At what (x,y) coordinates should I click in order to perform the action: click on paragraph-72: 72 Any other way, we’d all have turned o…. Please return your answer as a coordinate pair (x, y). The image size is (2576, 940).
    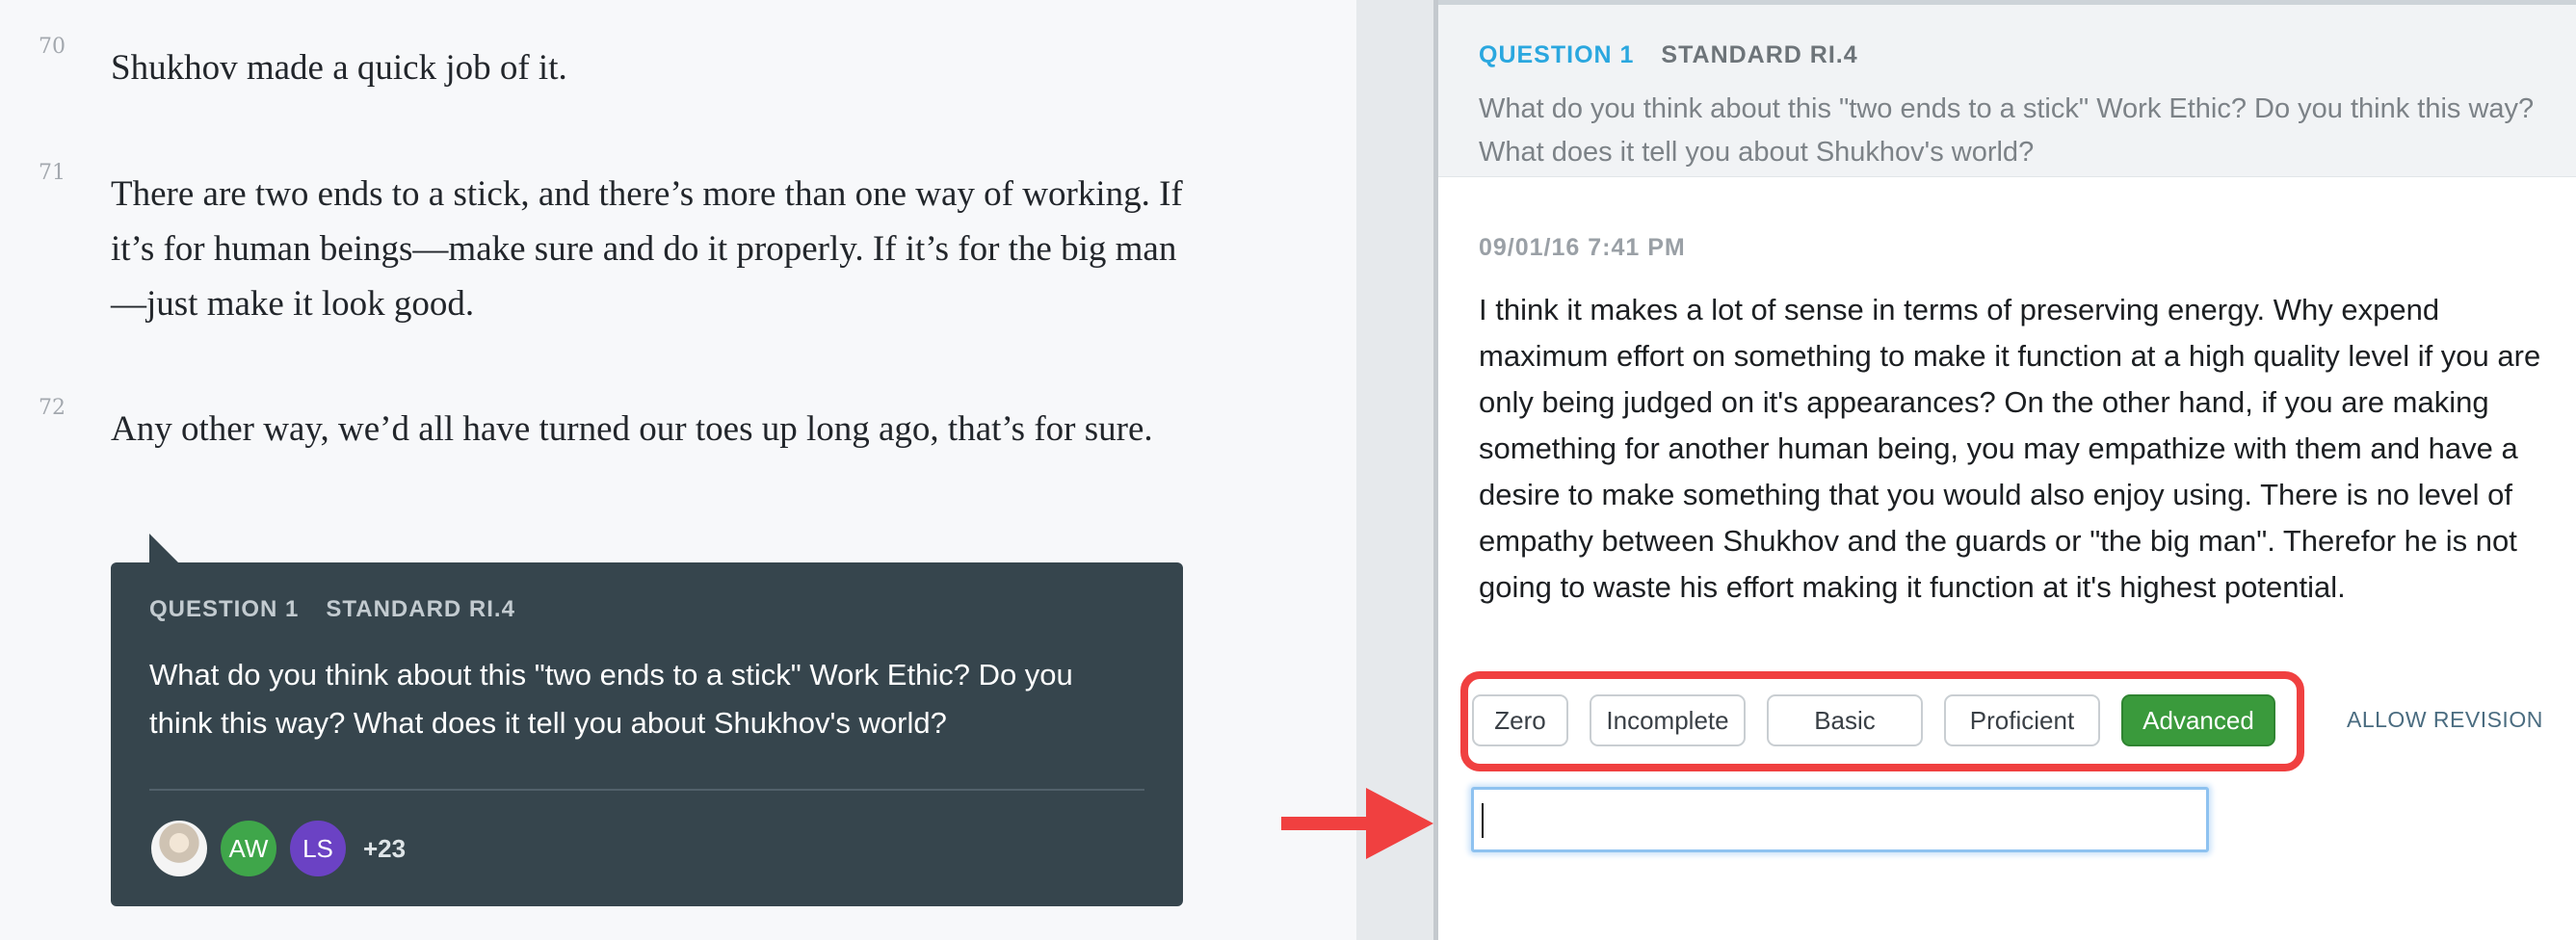
    Looking at the image, I should click on (619, 426).